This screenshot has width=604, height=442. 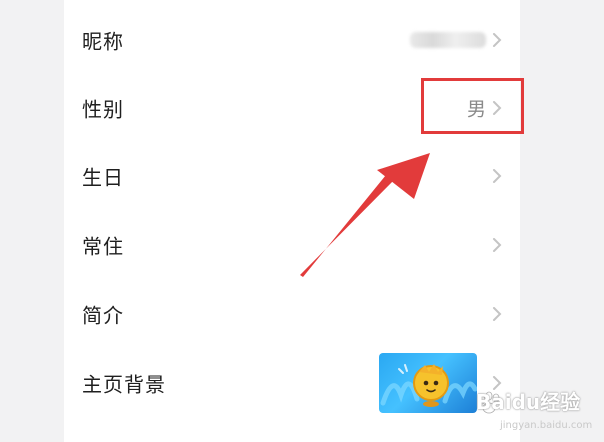 I want to click on watermark-brand: Baidu经验, so click(x=528, y=402).